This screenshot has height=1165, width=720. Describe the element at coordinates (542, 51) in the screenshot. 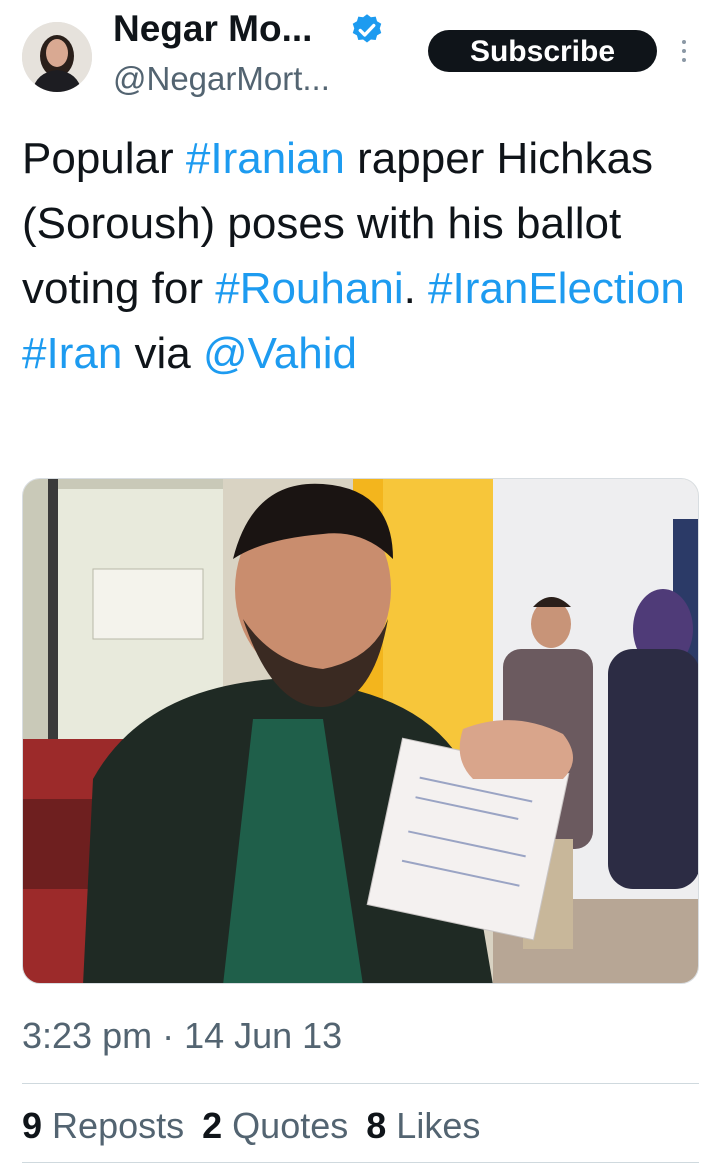

I see `subscribe-button: Subscribe` at that location.